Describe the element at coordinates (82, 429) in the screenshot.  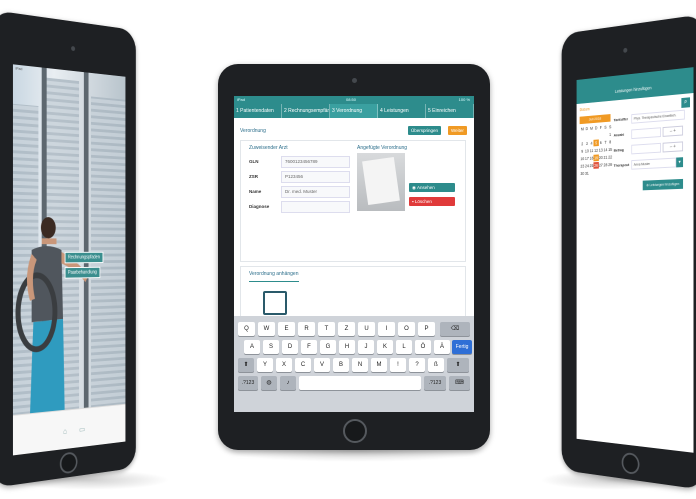
I see `document-tab-icon: ▭` at that location.